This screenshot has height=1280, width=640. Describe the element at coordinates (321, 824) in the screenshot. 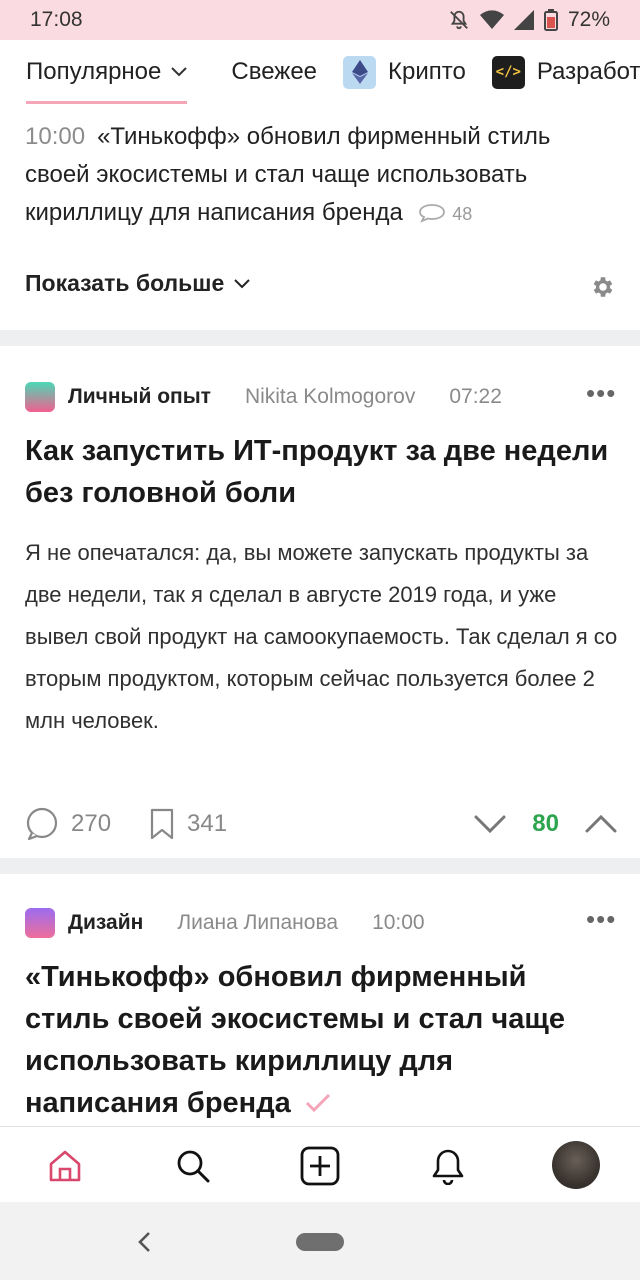

I see `post-footer: 270 341 80` at that location.